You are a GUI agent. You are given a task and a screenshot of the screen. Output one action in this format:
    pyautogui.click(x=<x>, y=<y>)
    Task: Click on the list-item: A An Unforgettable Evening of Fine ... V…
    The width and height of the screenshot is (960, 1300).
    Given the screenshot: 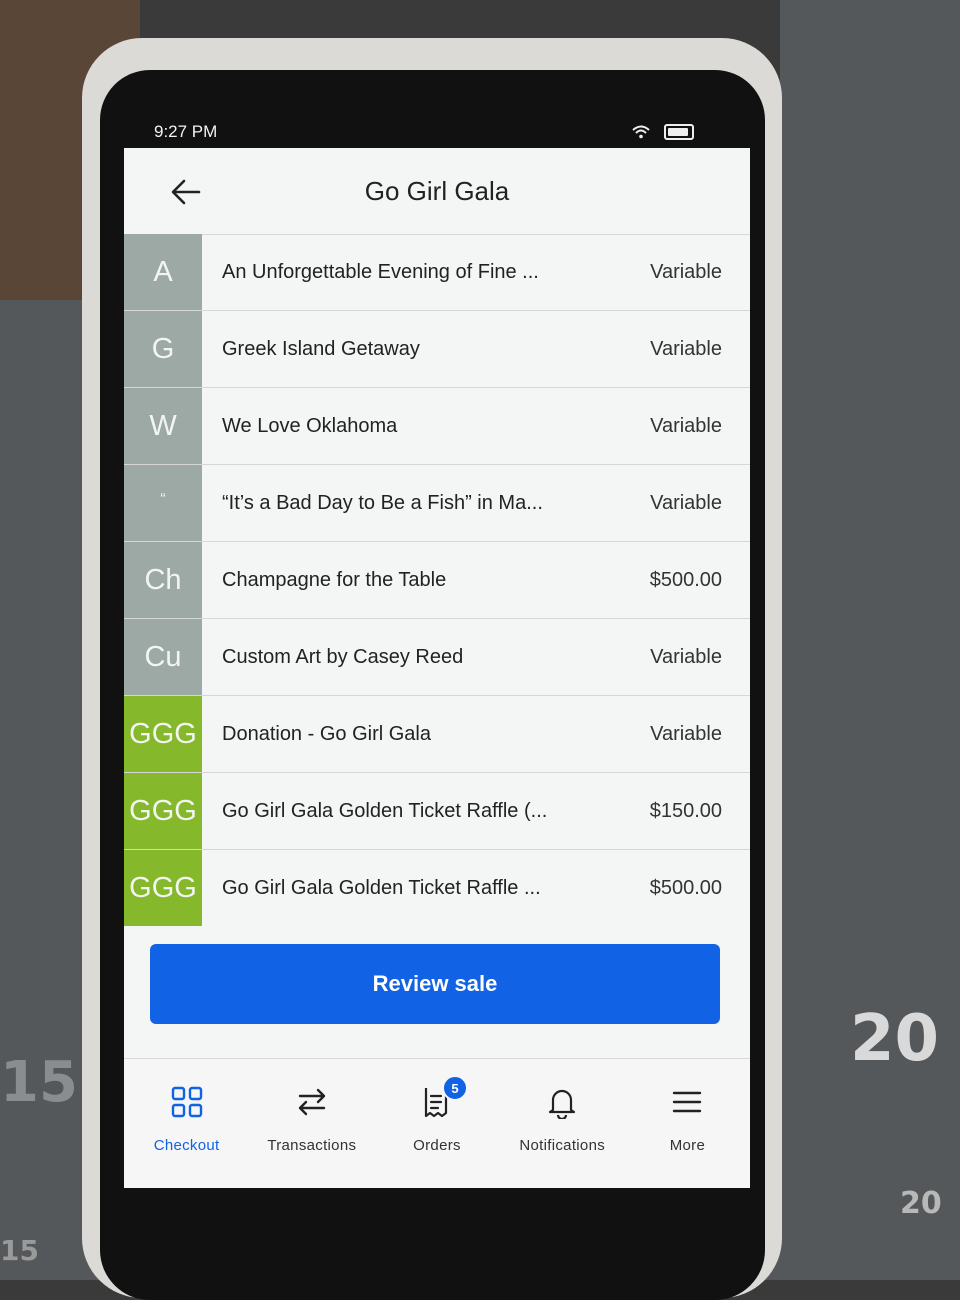 What is the action you would take?
    pyautogui.click(x=437, y=272)
    